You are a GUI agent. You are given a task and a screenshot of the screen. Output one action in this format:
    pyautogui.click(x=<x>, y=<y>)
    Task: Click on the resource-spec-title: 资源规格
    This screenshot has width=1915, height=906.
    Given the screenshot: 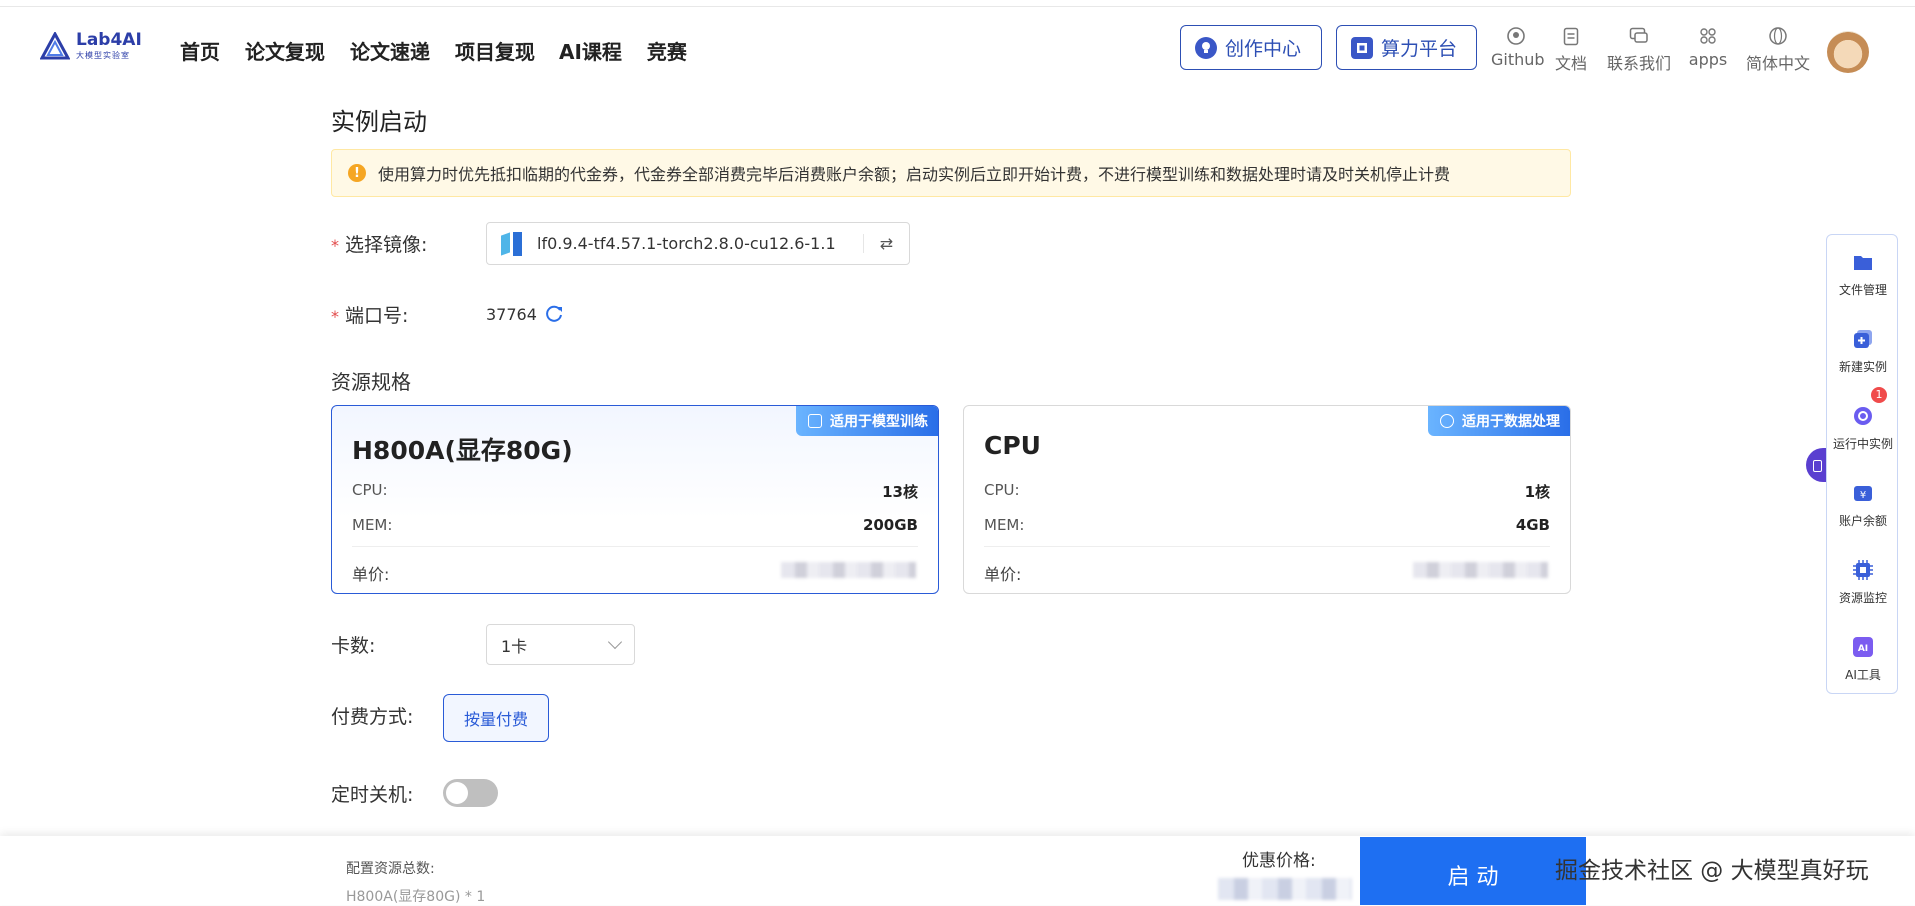 What is the action you would take?
    pyautogui.click(x=371, y=382)
    